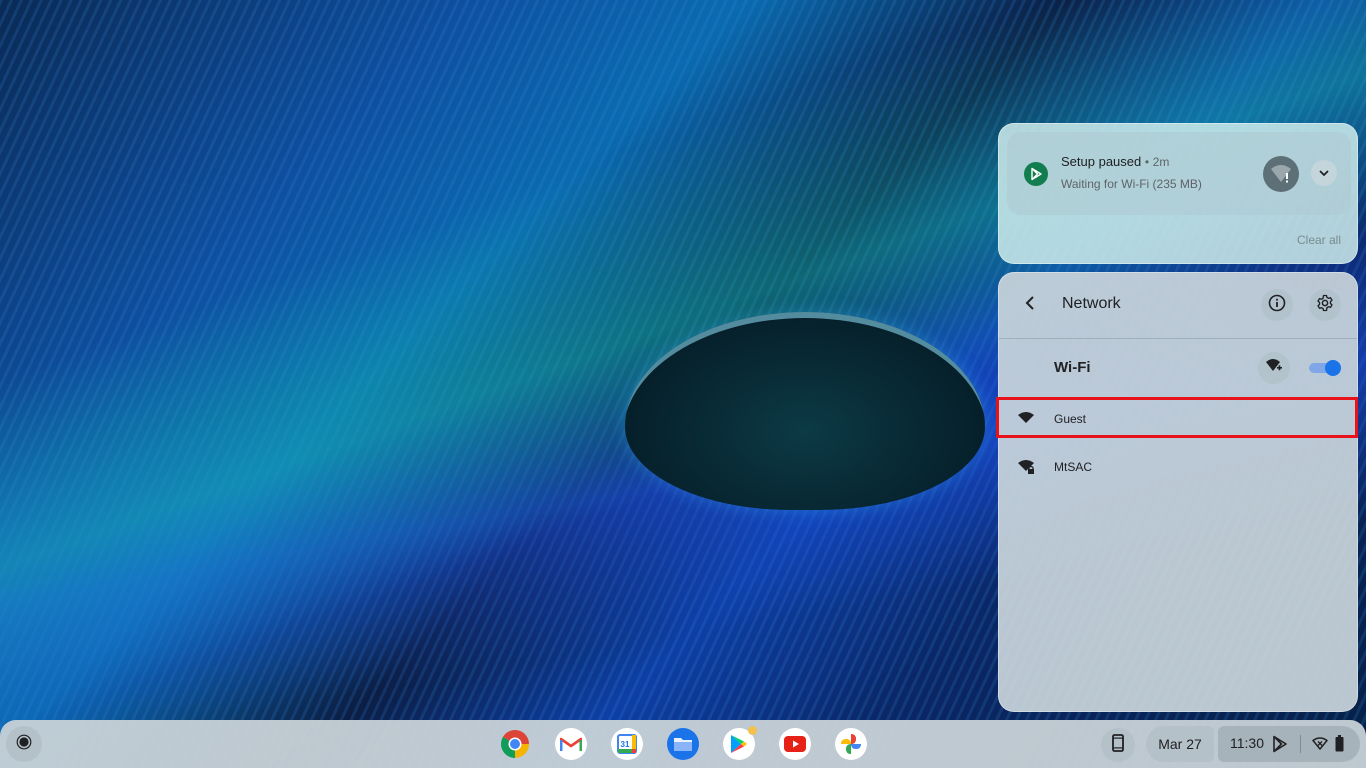  I want to click on wifi-alert-icon, so click(1281, 174).